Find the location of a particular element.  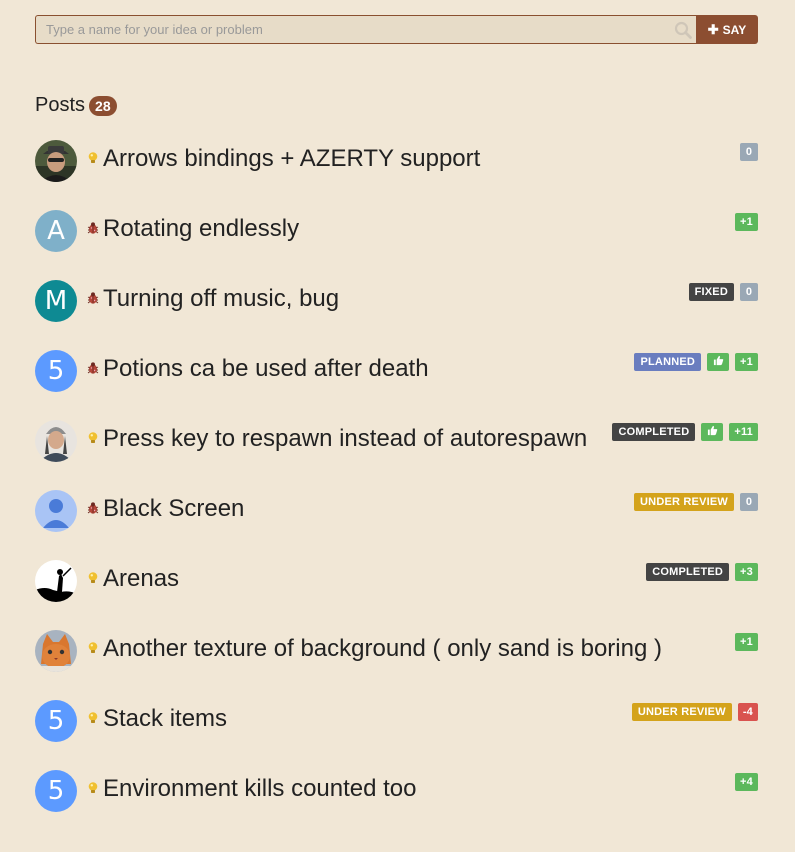

status-badge: PLANNED is located at coordinates (668, 362).